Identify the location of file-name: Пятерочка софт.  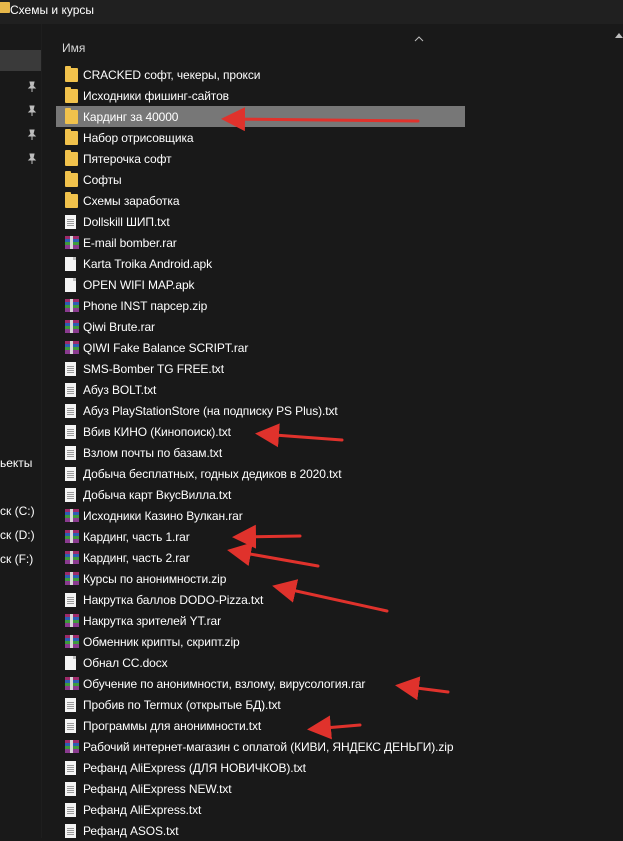
(127, 159).